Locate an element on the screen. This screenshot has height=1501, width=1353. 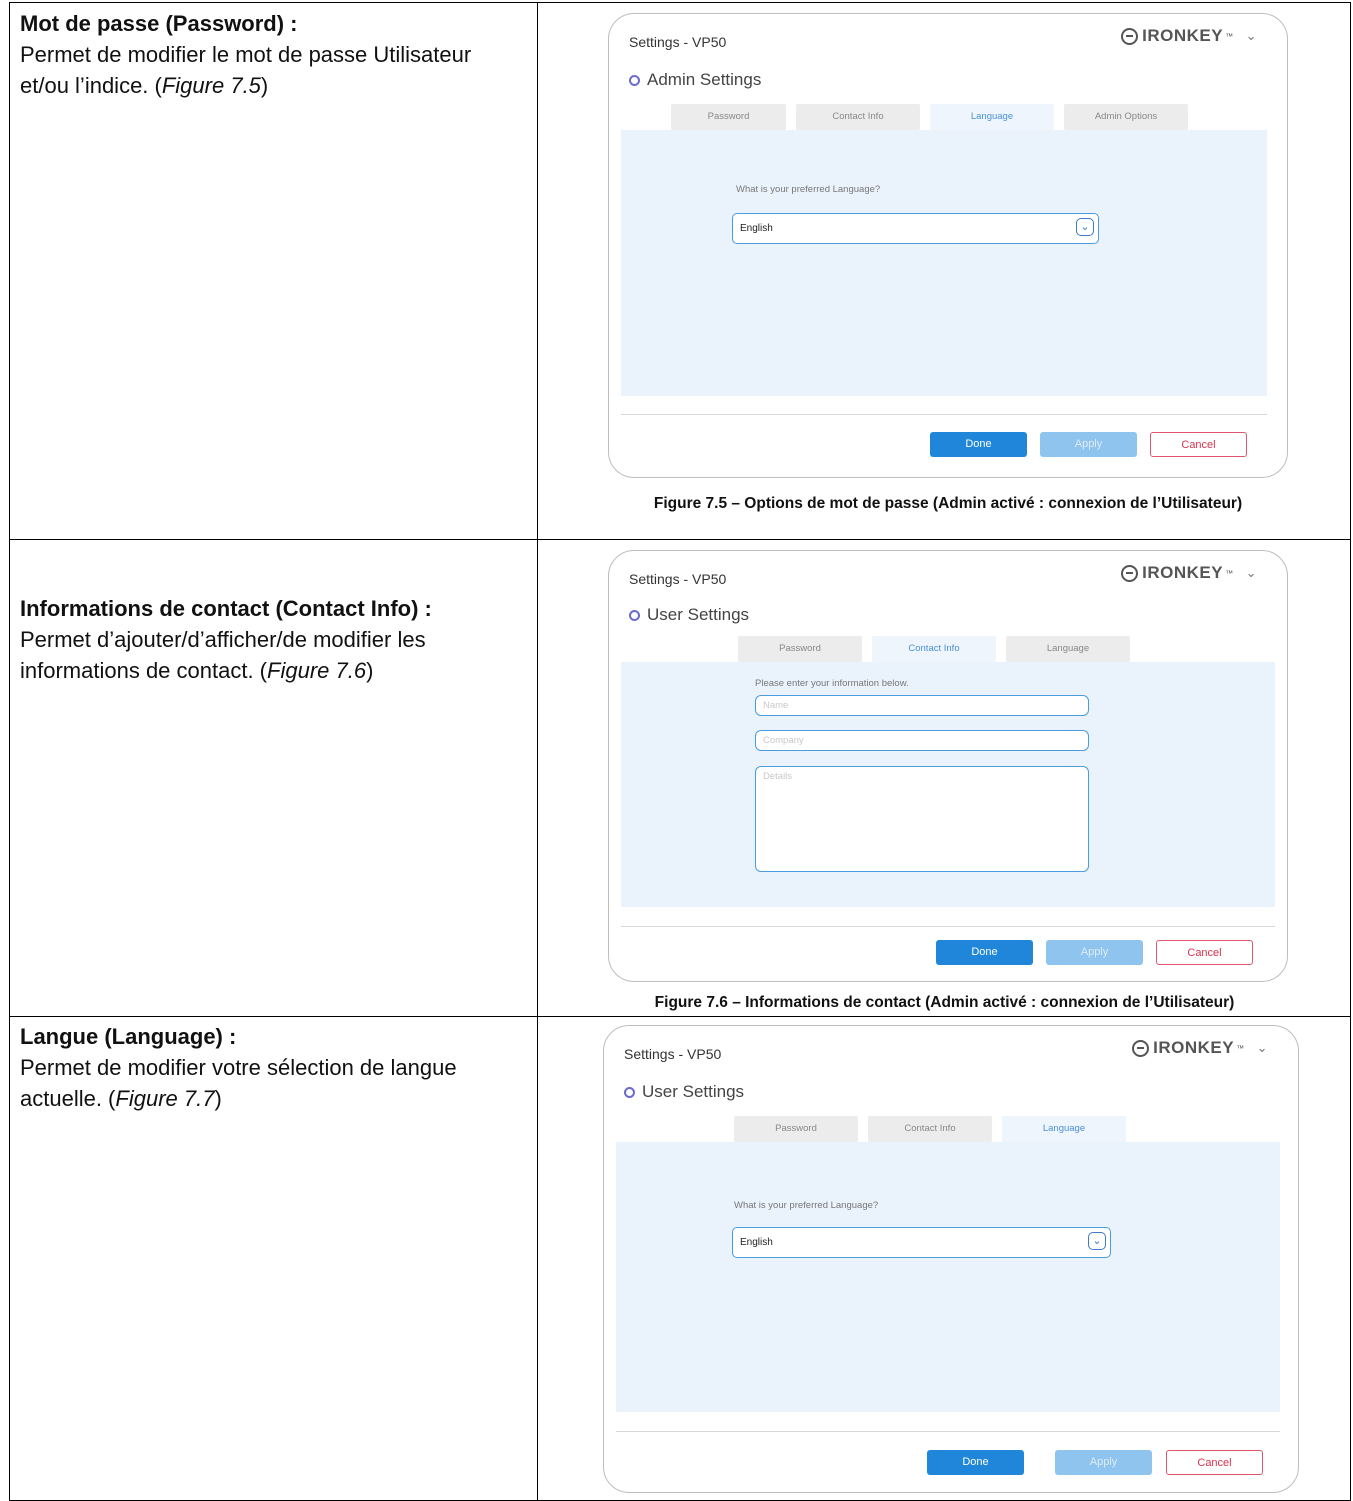
company-field: Company is located at coordinates (922, 740).